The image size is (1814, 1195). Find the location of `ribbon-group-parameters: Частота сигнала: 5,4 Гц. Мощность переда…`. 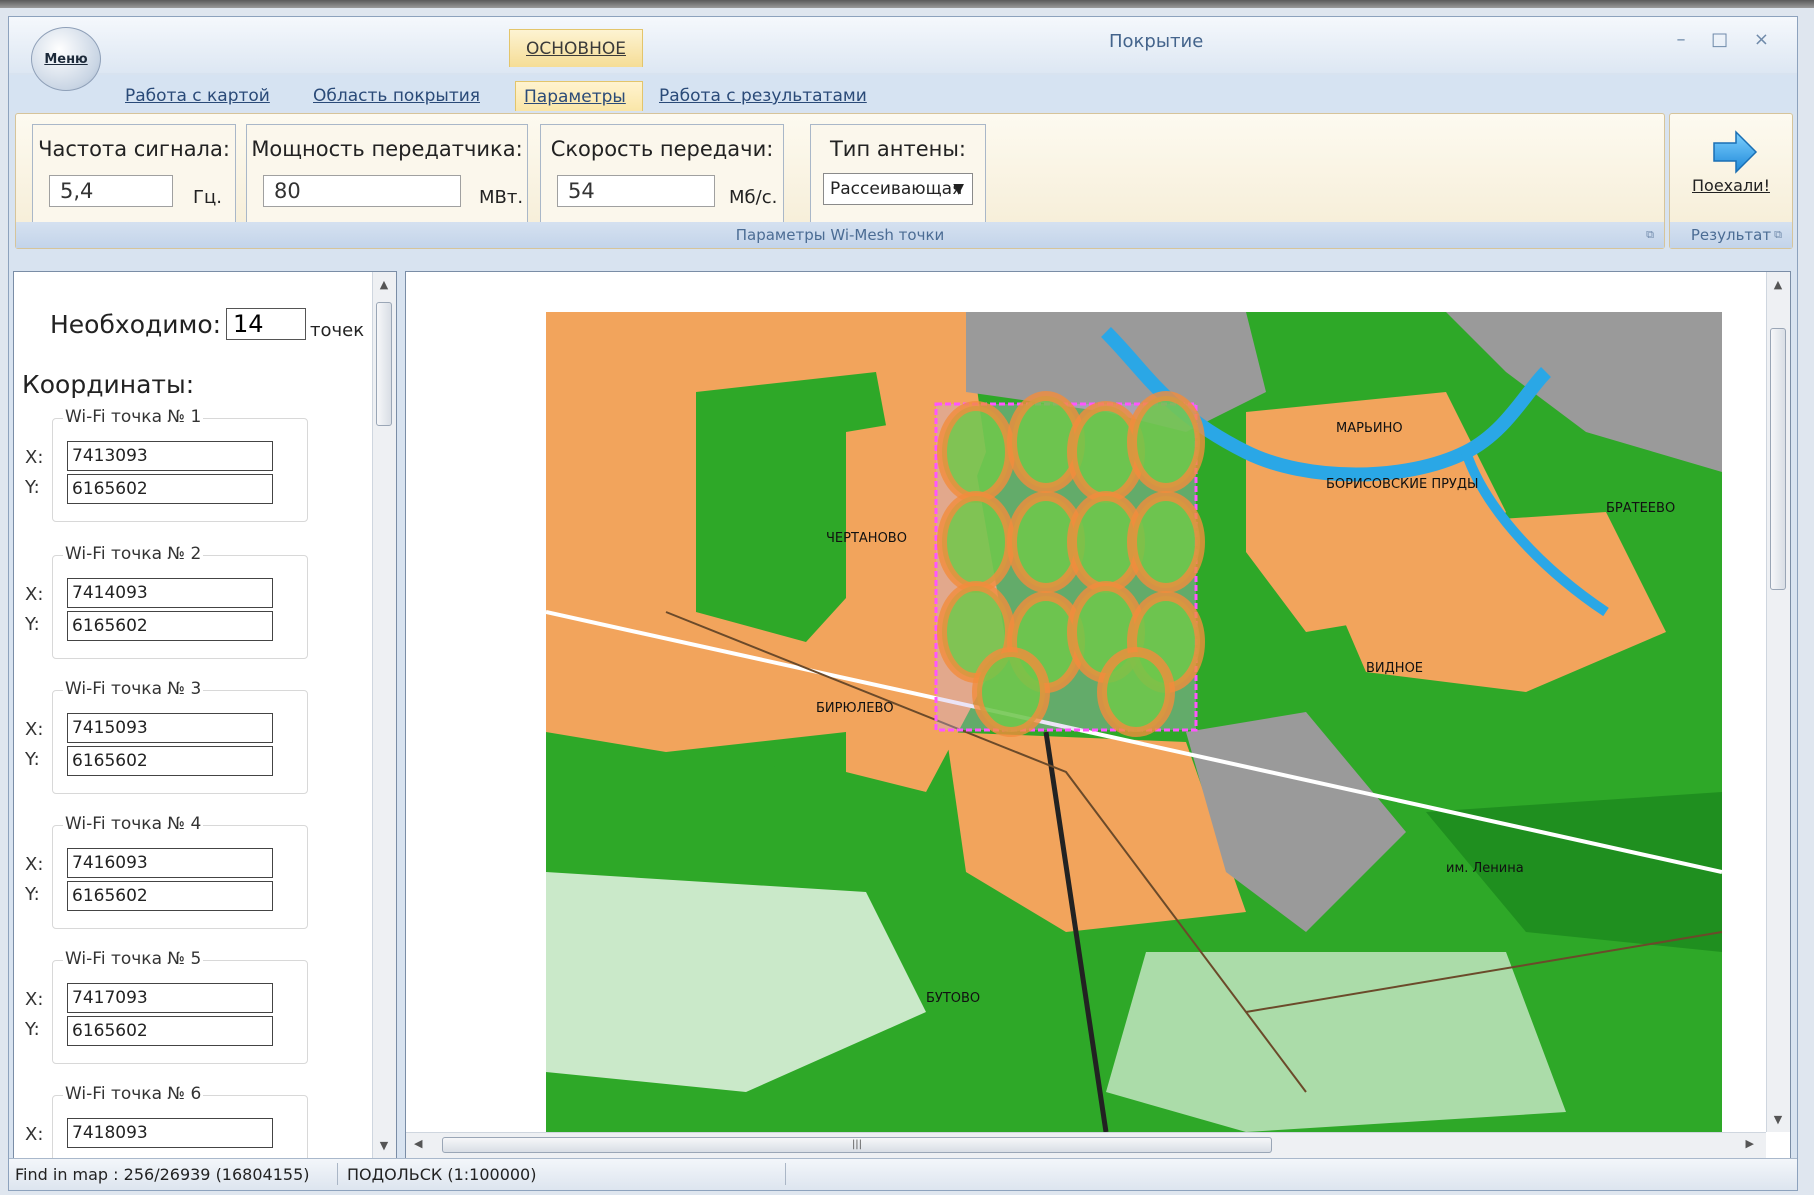

ribbon-group-parameters: Частота сигнала: 5,4 Гц. Мощность переда… is located at coordinates (840, 181).